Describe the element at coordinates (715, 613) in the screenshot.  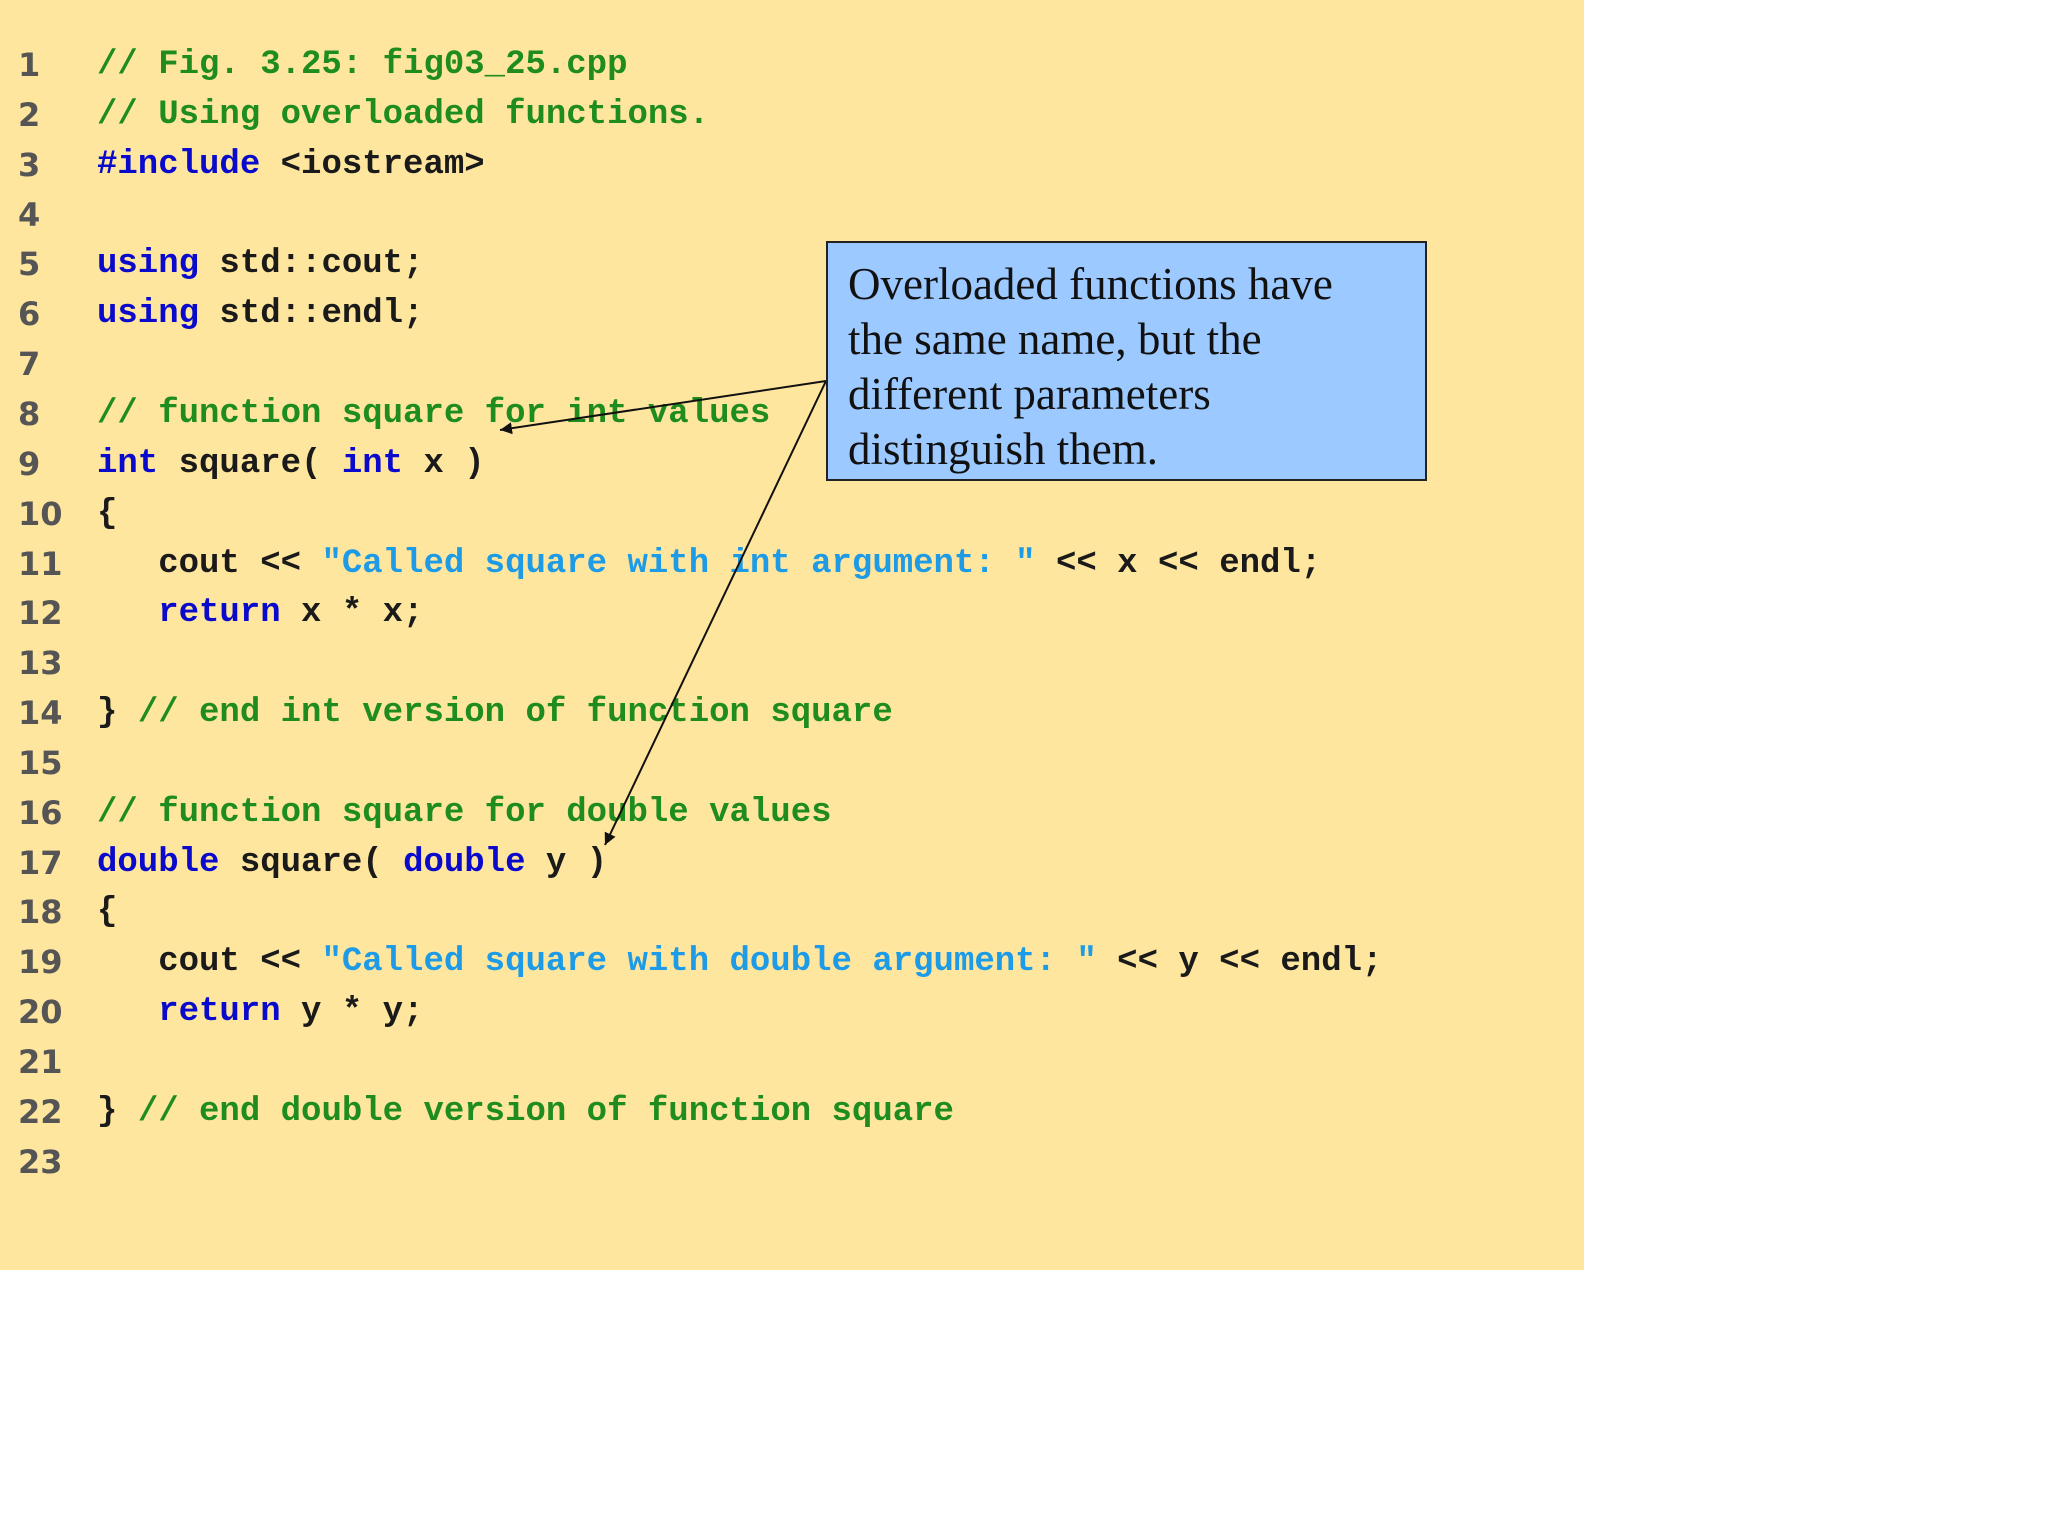
I see `arrow-to-double-square` at that location.